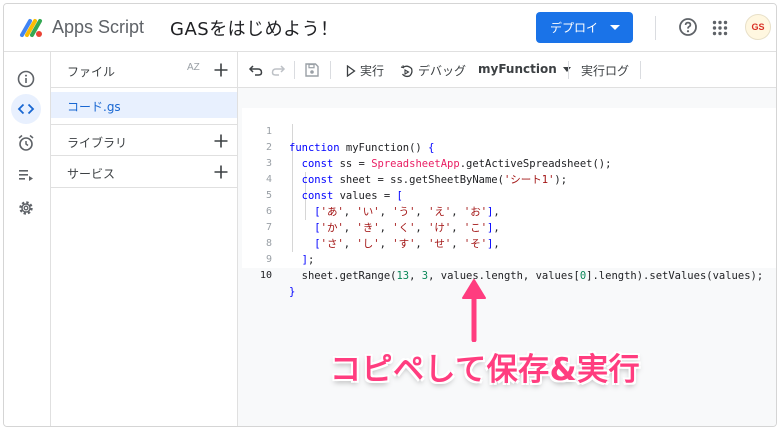 Image resolution: width=780 pixels, height=432 pixels. I want to click on redo-icon, so click(278, 70).